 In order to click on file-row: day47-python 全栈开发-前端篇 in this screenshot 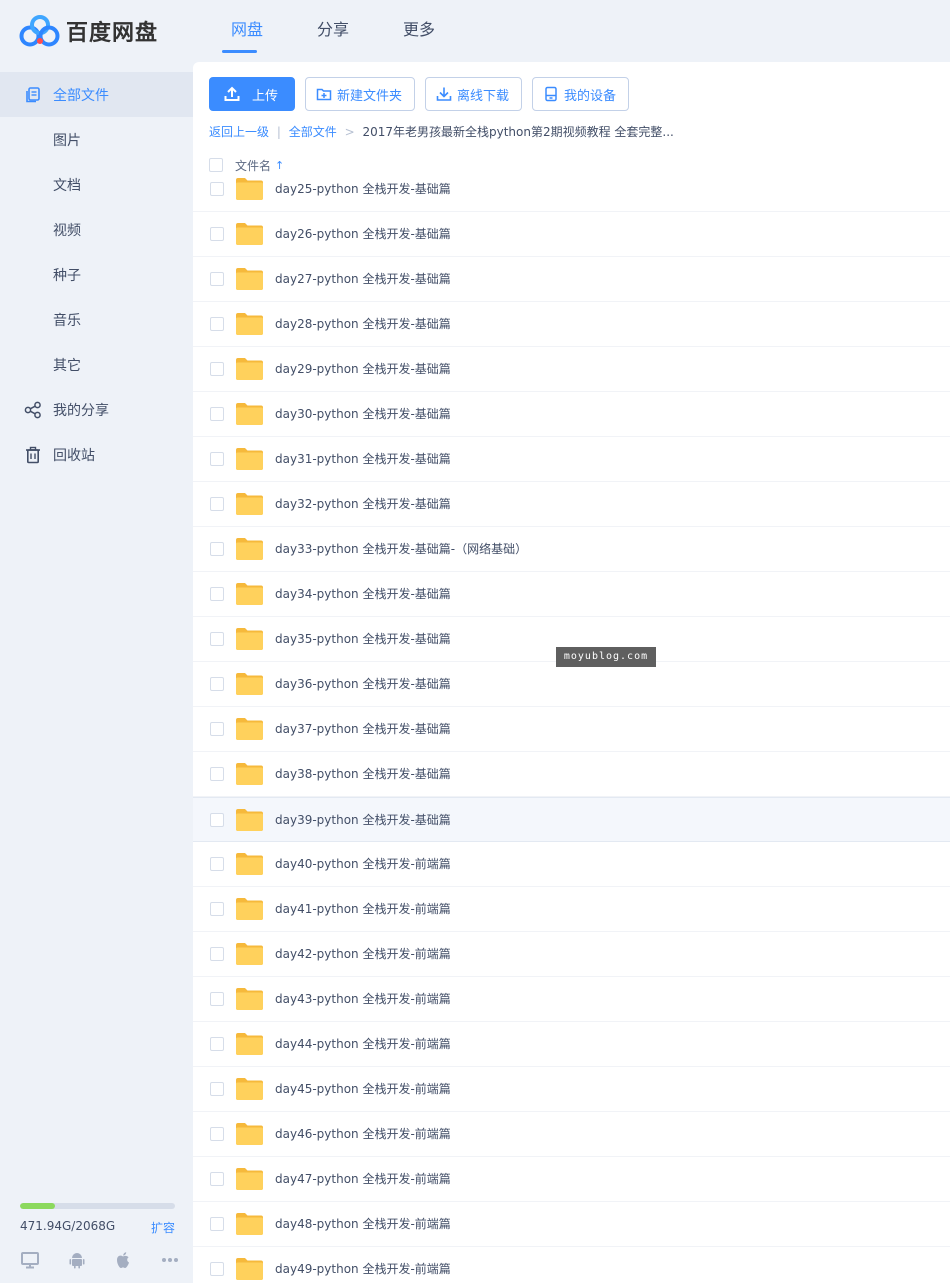, I will do `click(571, 1179)`.